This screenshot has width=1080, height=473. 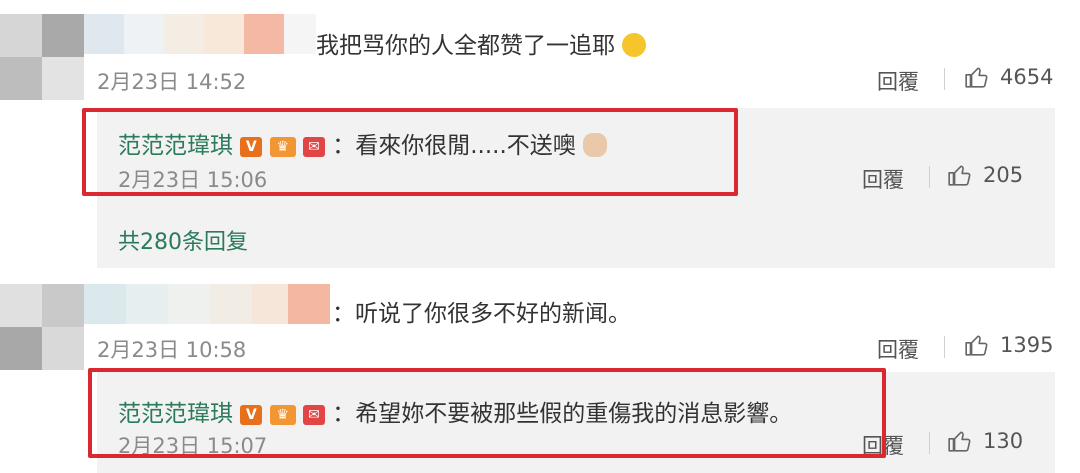 I want to click on like-button: 4654, so click(x=1008, y=77).